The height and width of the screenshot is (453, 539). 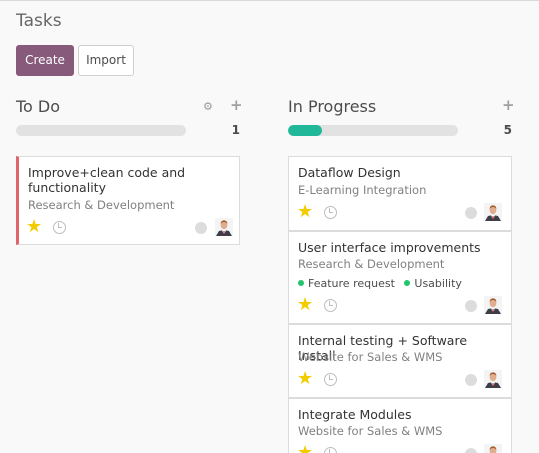 I want to click on column-count: 5, so click(x=507, y=130).